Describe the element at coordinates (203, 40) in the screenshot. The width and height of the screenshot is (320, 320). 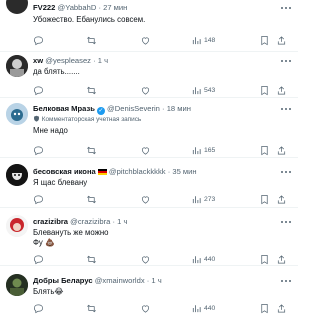
I see `views-button: 148` at that location.